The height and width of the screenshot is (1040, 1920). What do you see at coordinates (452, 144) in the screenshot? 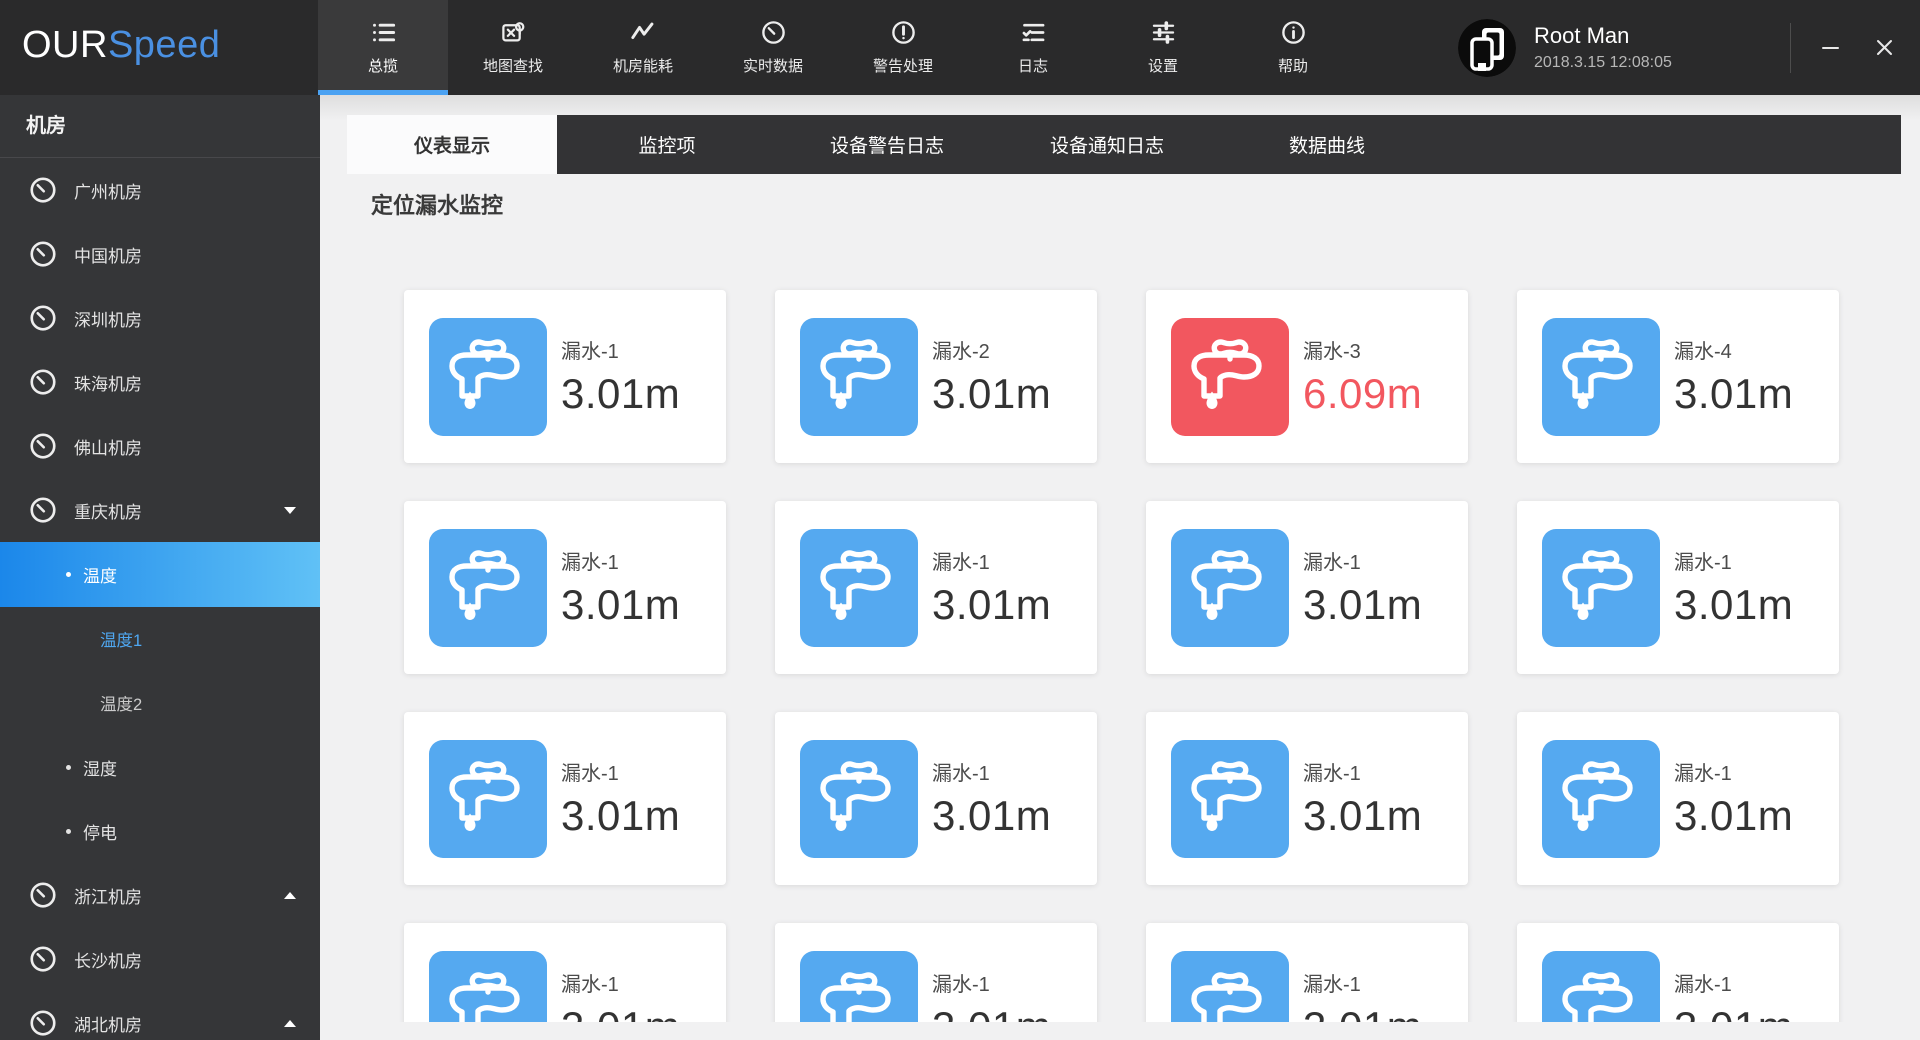
I see `tab-dashboard: 仪表显示` at bounding box center [452, 144].